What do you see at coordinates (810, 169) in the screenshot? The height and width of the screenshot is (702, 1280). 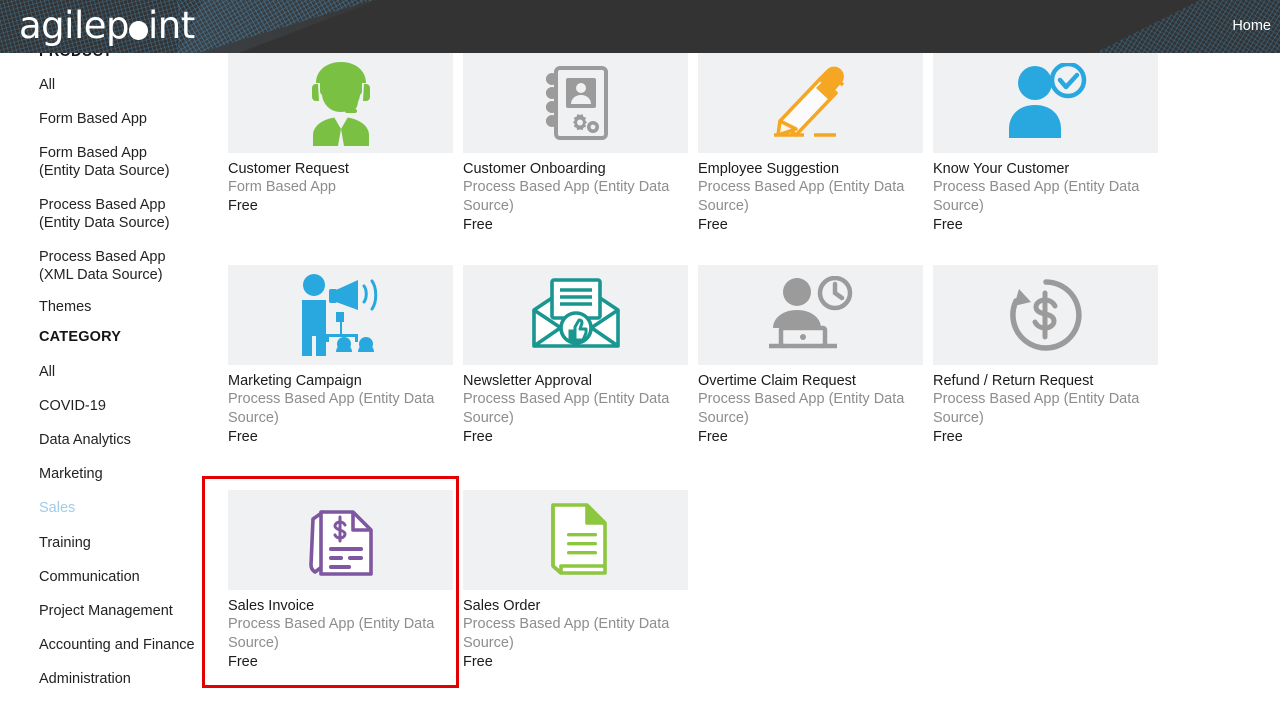 I see `app-tile-title: Employee Suggestion` at bounding box center [810, 169].